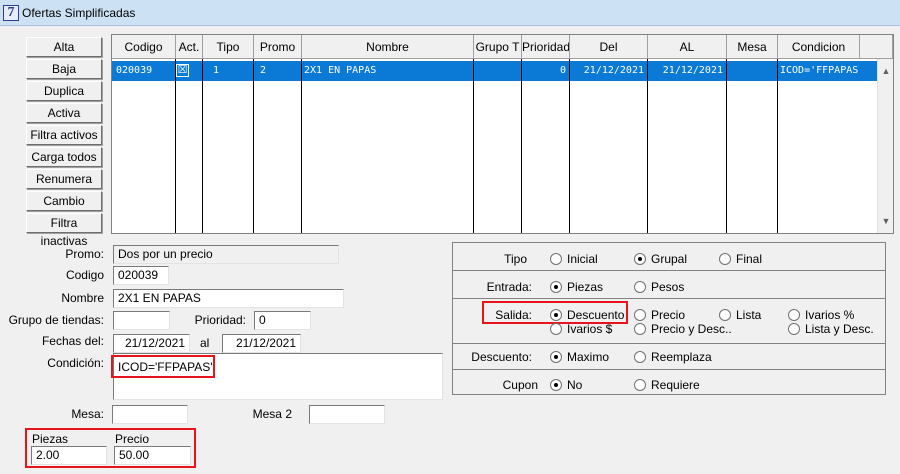  I want to click on condicion-label: Condición:, so click(75, 363).